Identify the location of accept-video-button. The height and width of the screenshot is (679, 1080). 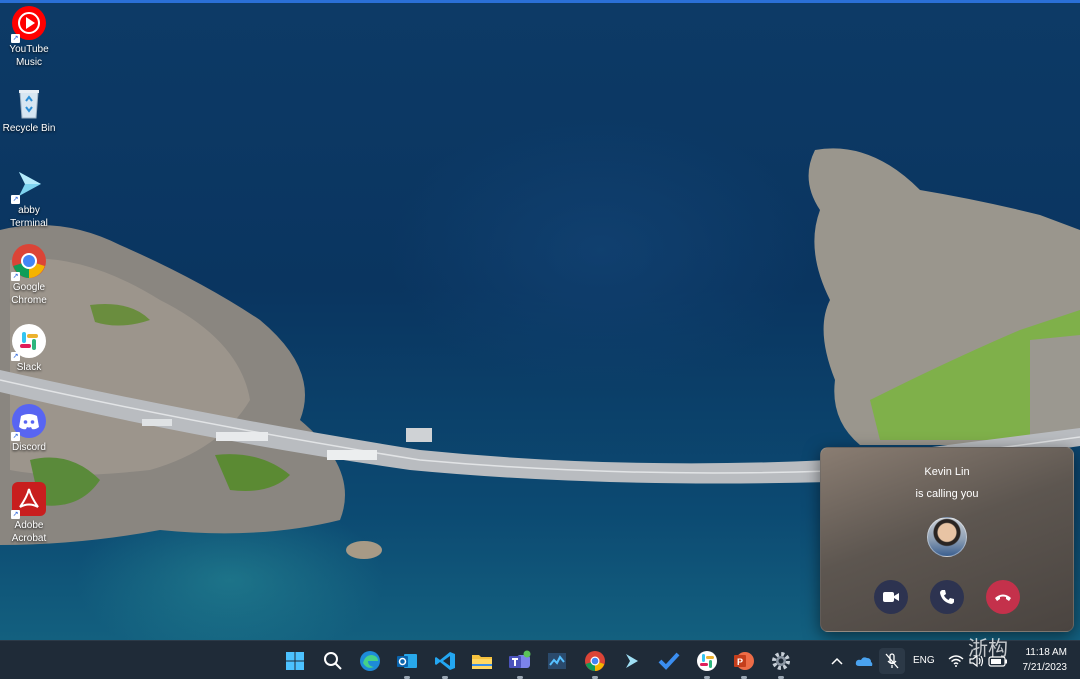
(891, 597).